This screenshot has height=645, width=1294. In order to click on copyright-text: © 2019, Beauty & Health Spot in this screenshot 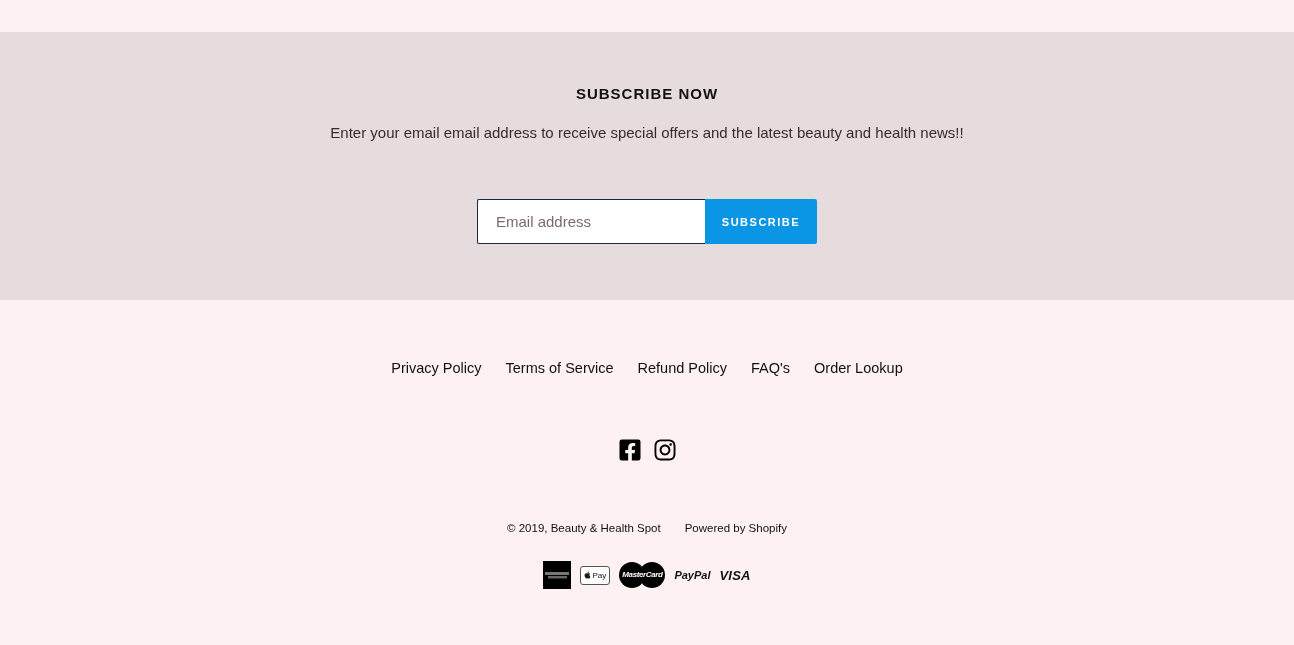, I will do `click(584, 528)`.